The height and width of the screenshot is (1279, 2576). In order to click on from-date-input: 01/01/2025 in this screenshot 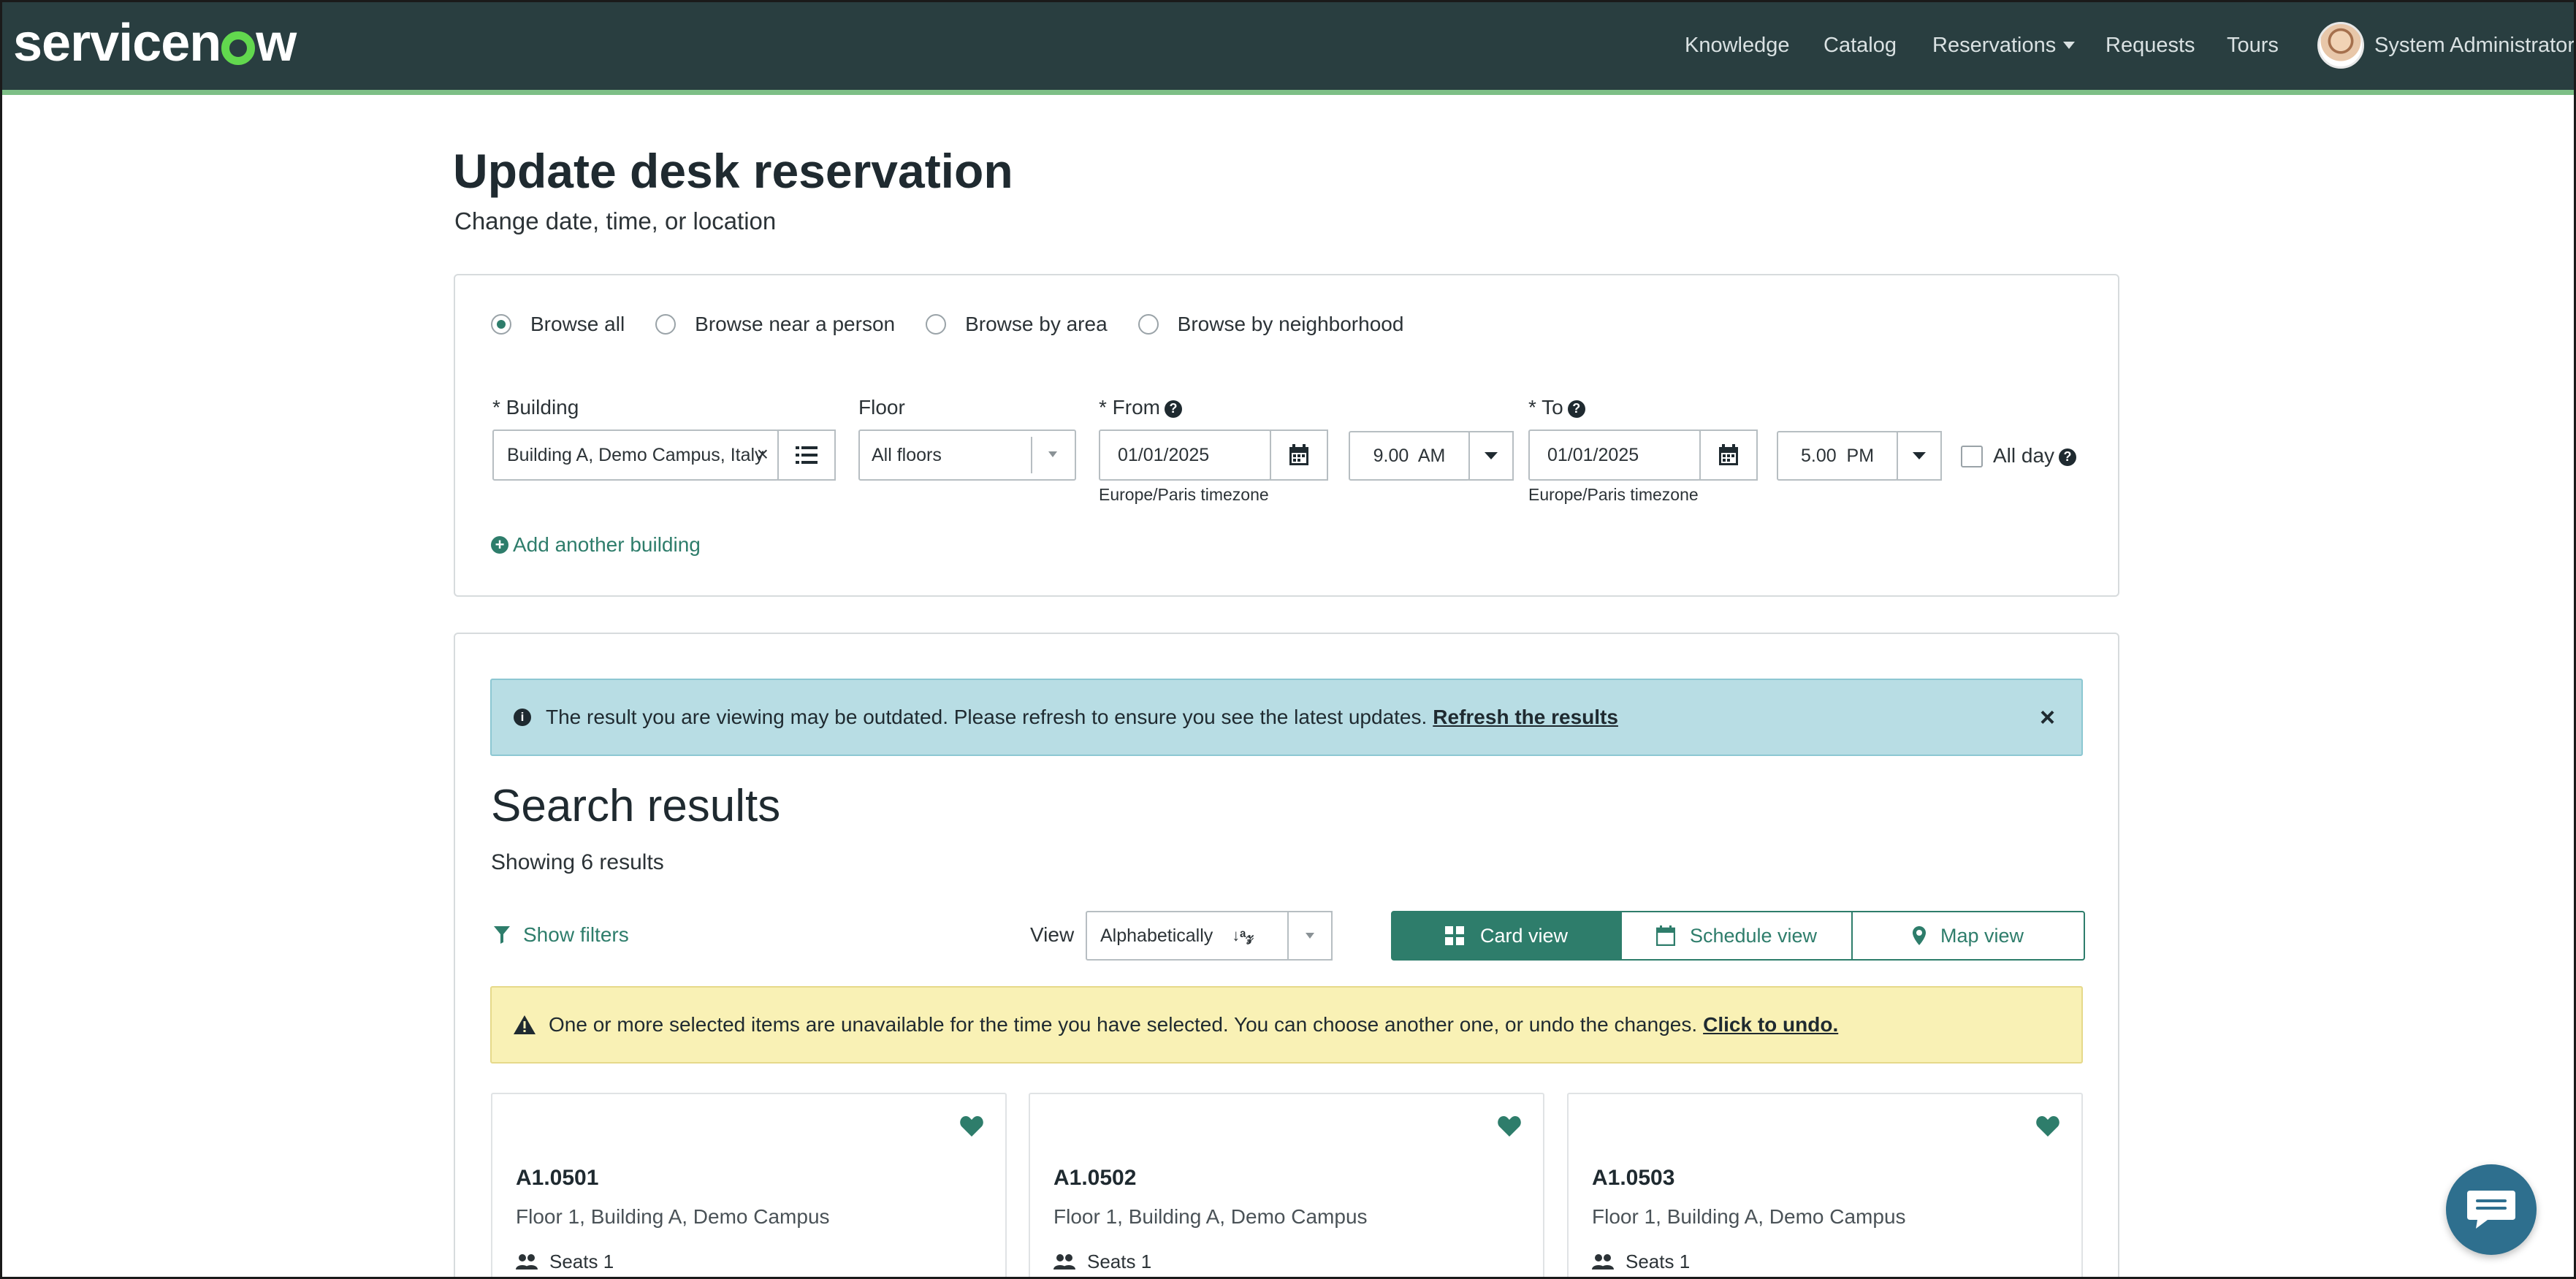, I will do `click(1185, 455)`.